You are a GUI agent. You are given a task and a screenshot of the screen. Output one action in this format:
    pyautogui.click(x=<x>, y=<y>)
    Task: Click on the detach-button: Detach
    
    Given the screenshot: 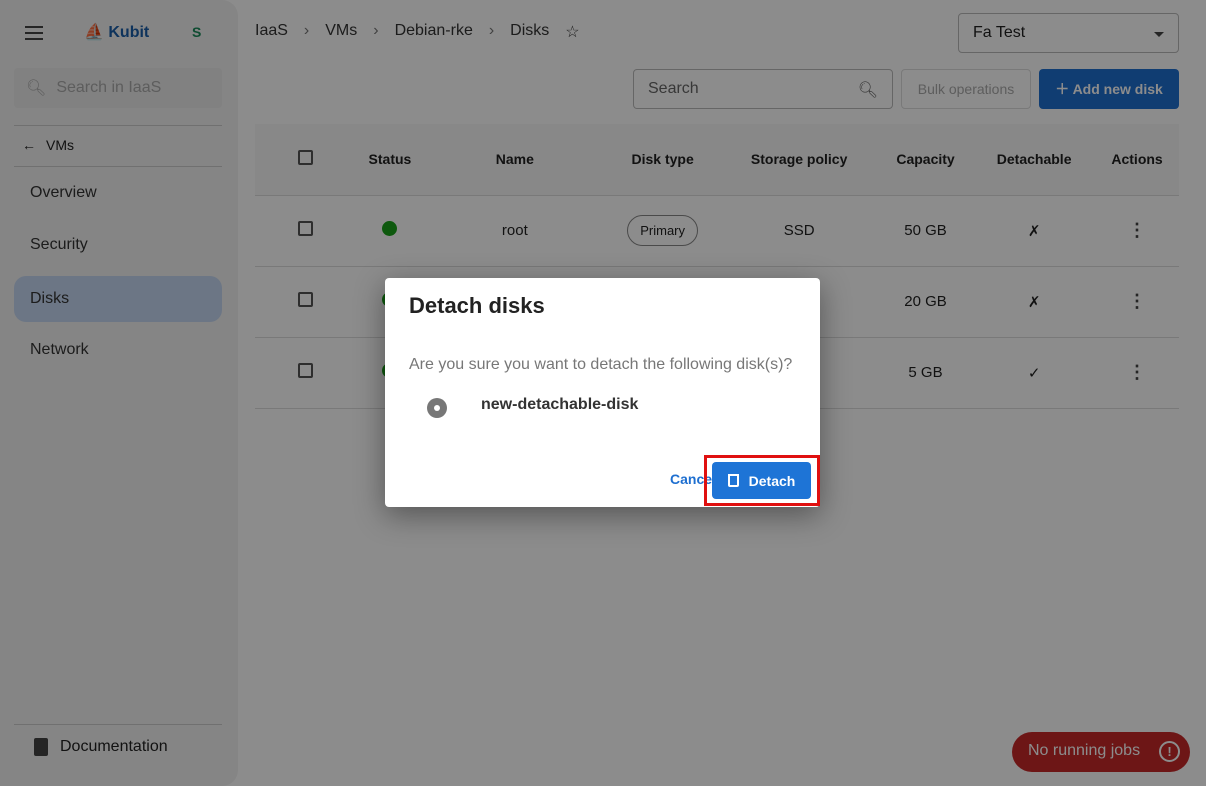 What is the action you would take?
    pyautogui.click(x=761, y=480)
    